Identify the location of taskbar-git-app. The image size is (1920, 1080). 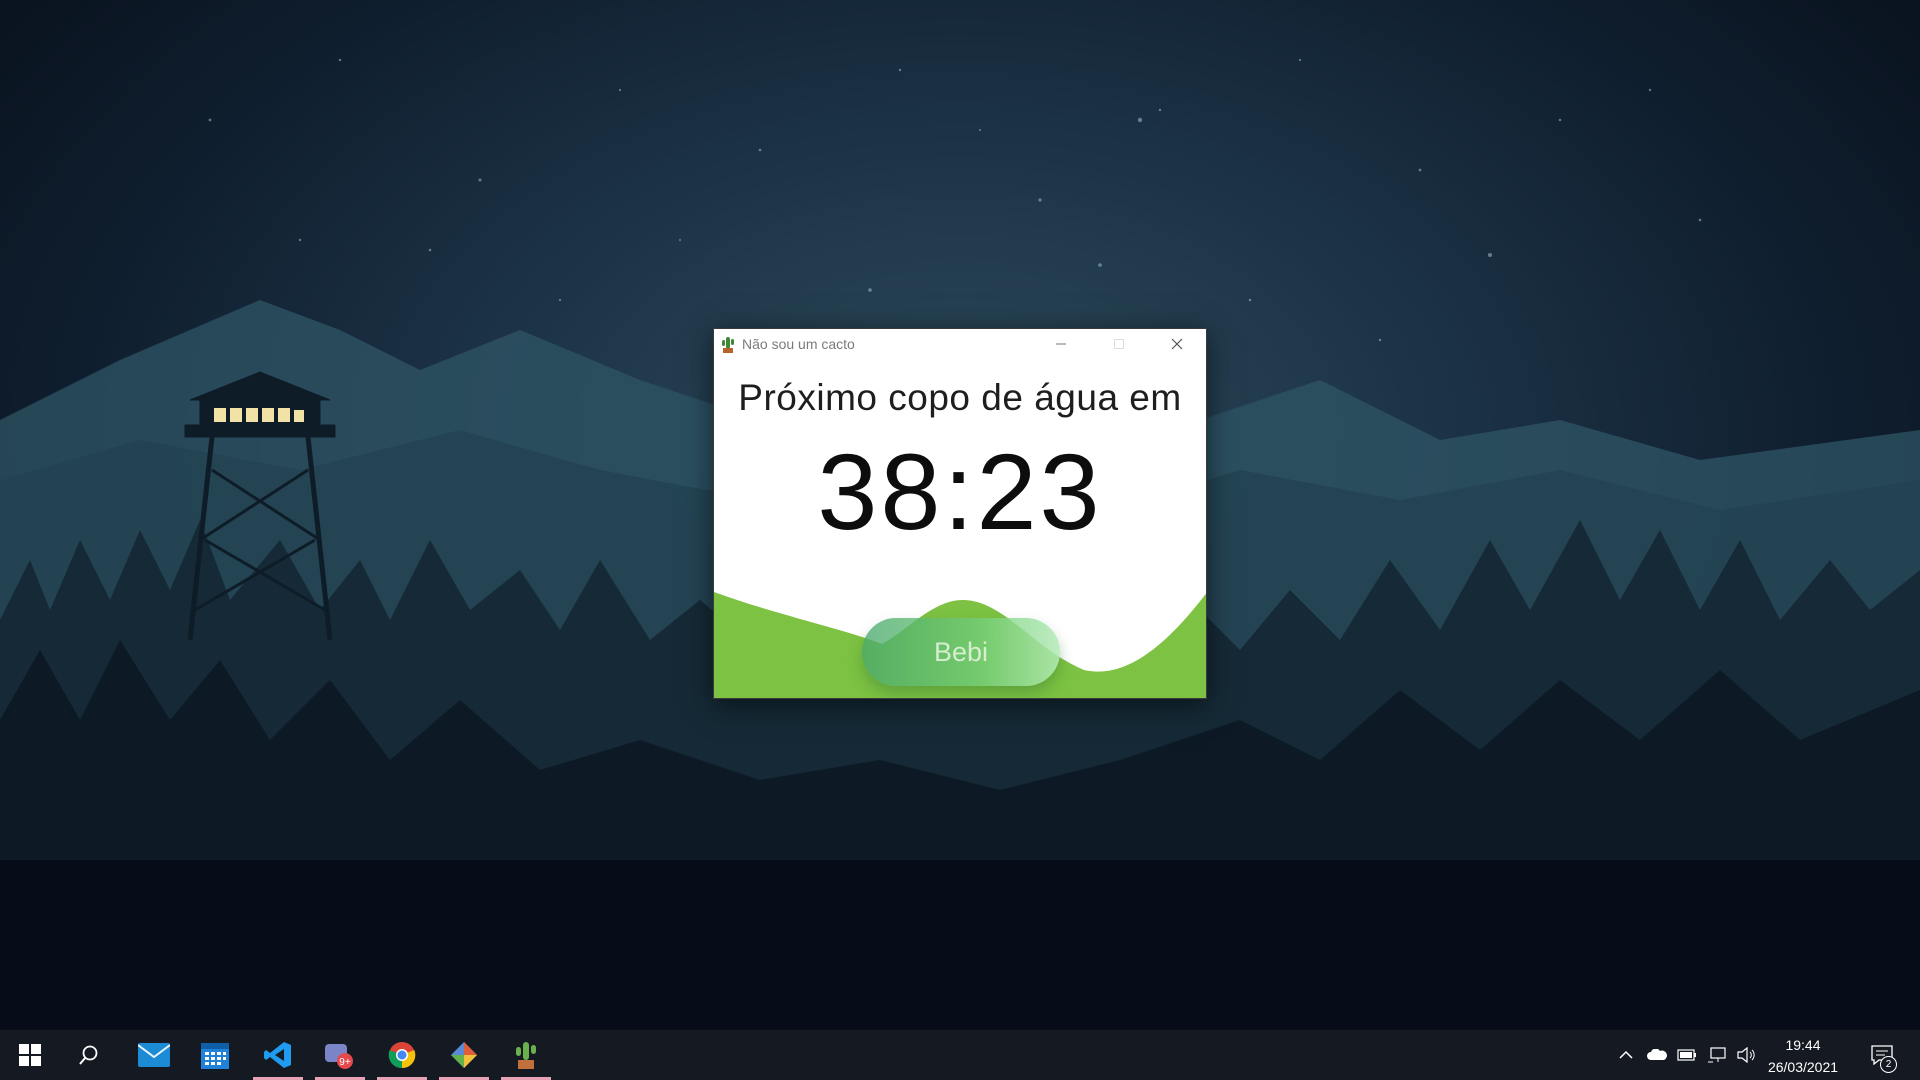
(464, 1055).